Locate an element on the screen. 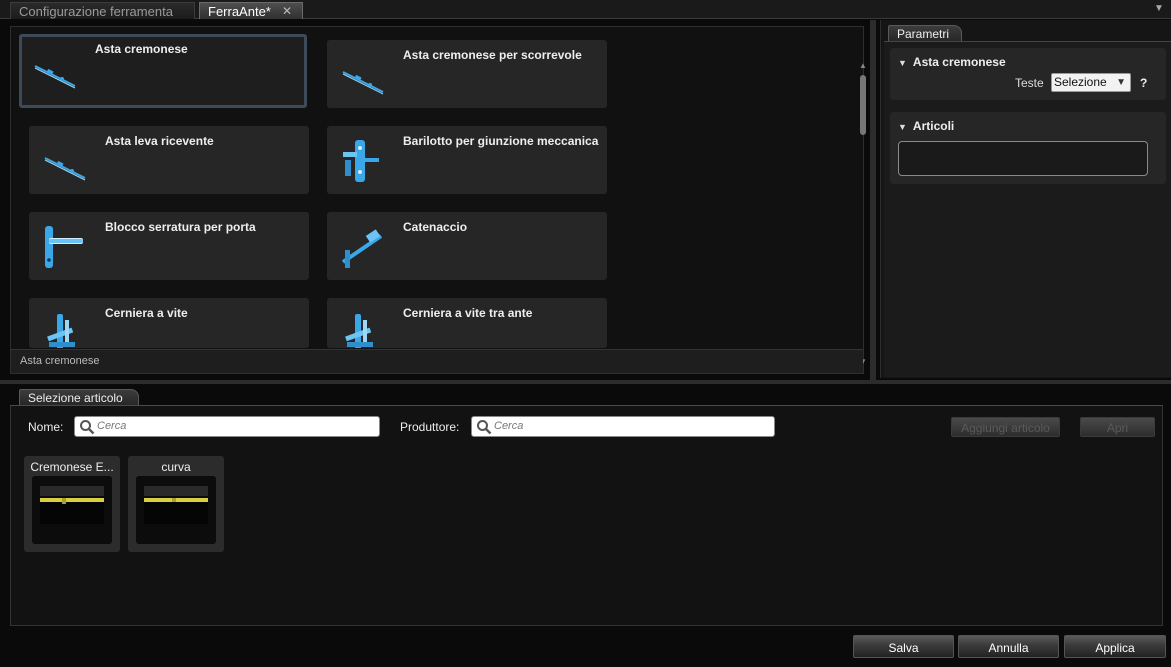  section-header: ▼ Asta cremonese is located at coordinates (952, 62).